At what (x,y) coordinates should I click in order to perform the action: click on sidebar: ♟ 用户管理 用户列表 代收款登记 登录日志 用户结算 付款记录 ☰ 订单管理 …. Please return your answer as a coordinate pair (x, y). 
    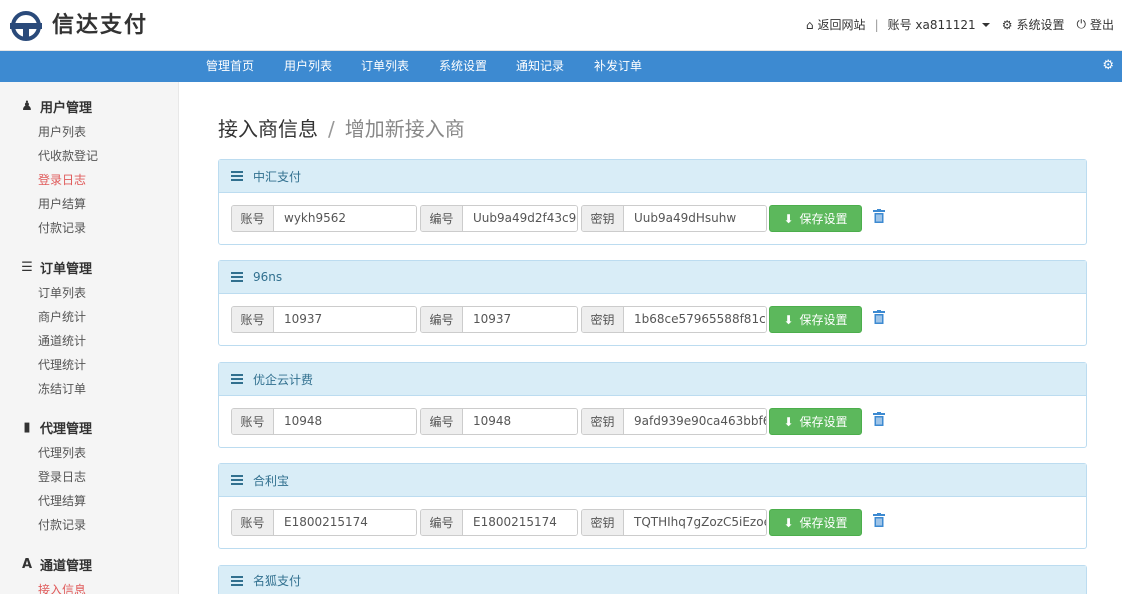
    Looking at the image, I should click on (89, 338).